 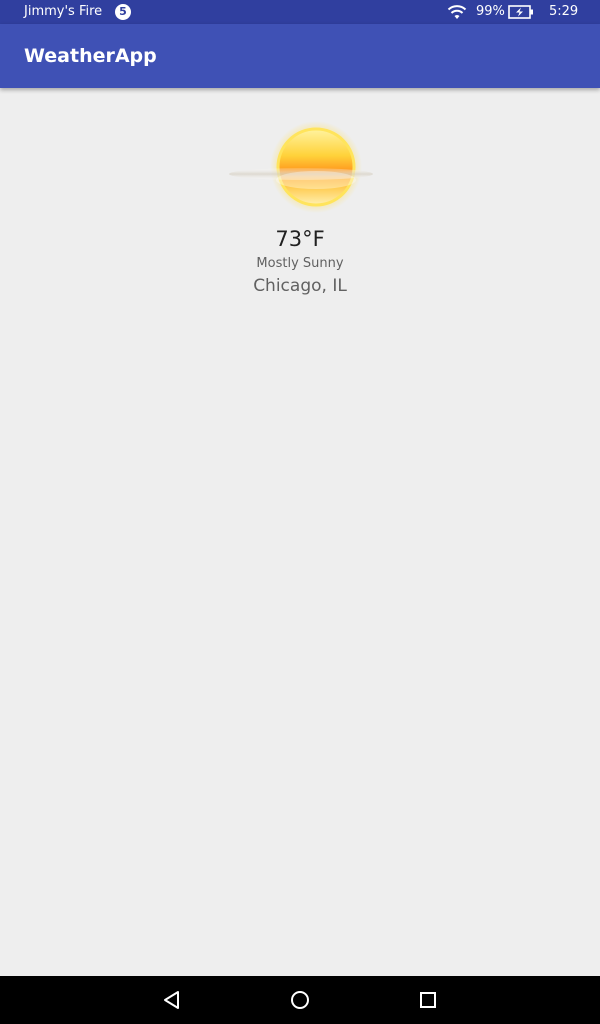 I want to click on home-icon, so click(x=300, y=1000).